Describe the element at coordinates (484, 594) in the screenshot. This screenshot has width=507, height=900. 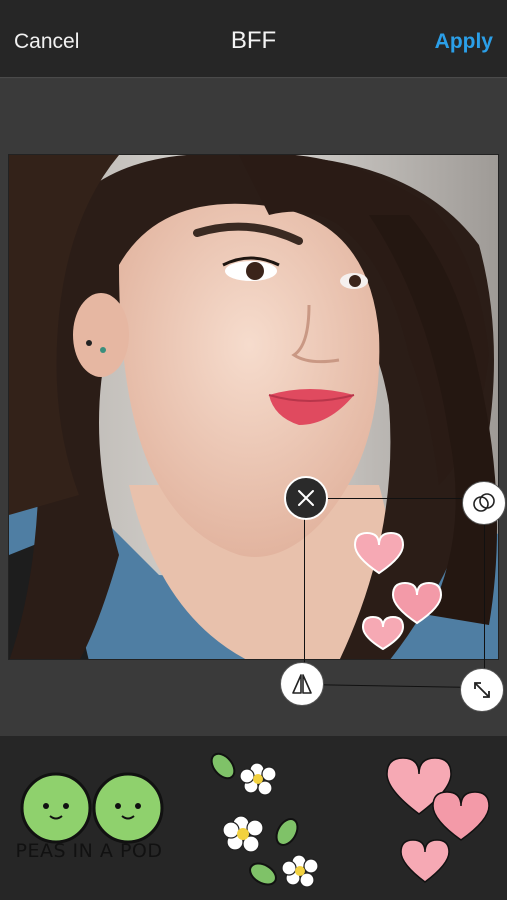
I see `sticker-frame-right` at that location.